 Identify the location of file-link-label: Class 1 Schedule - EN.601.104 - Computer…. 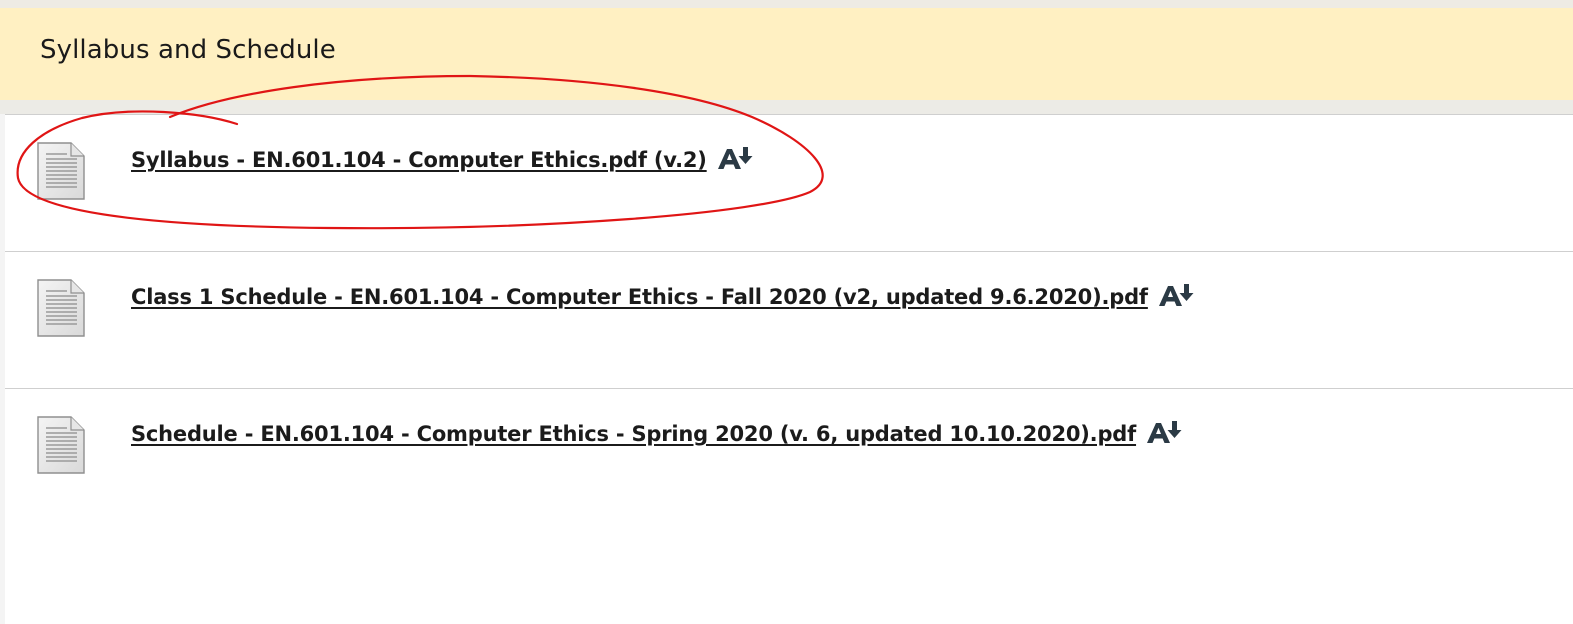
(639, 297).